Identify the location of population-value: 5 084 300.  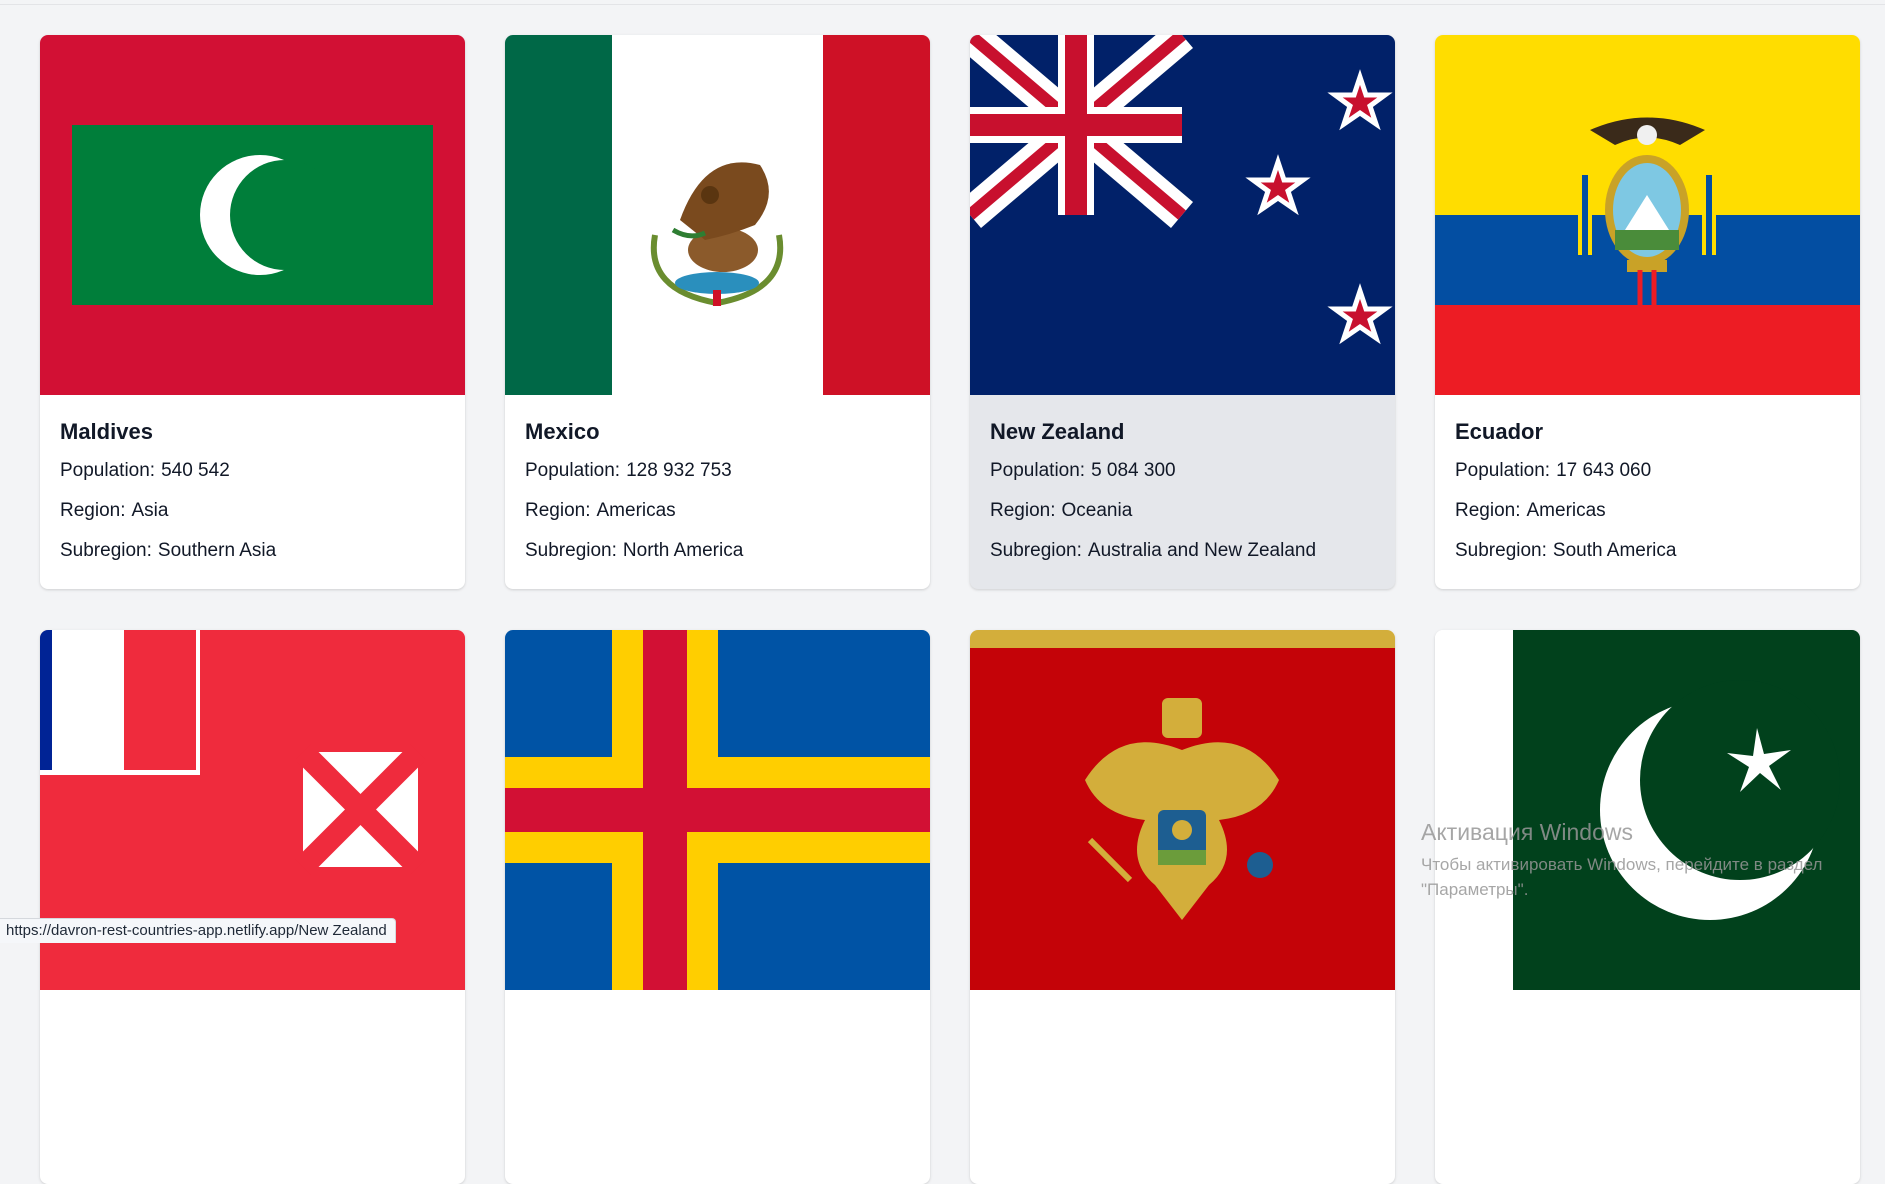
(1133, 470).